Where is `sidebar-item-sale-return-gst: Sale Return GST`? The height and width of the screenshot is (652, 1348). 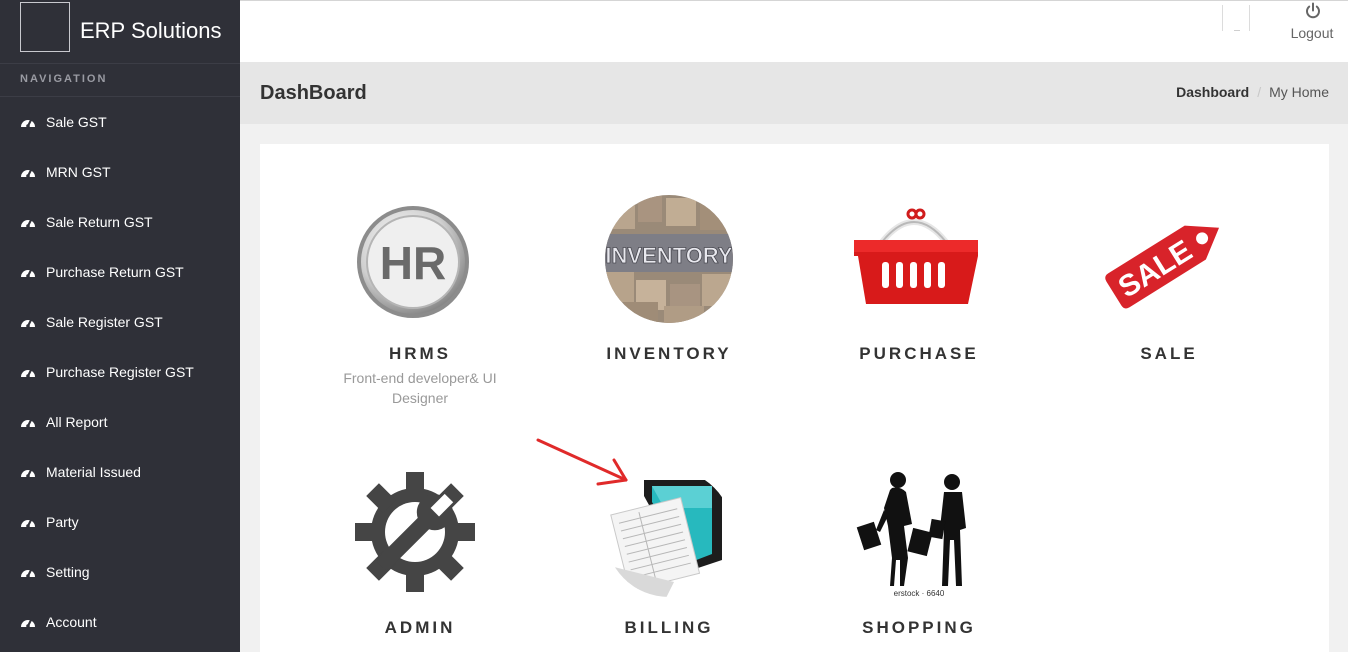 sidebar-item-sale-return-gst: Sale Return GST is located at coordinates (120, 222).